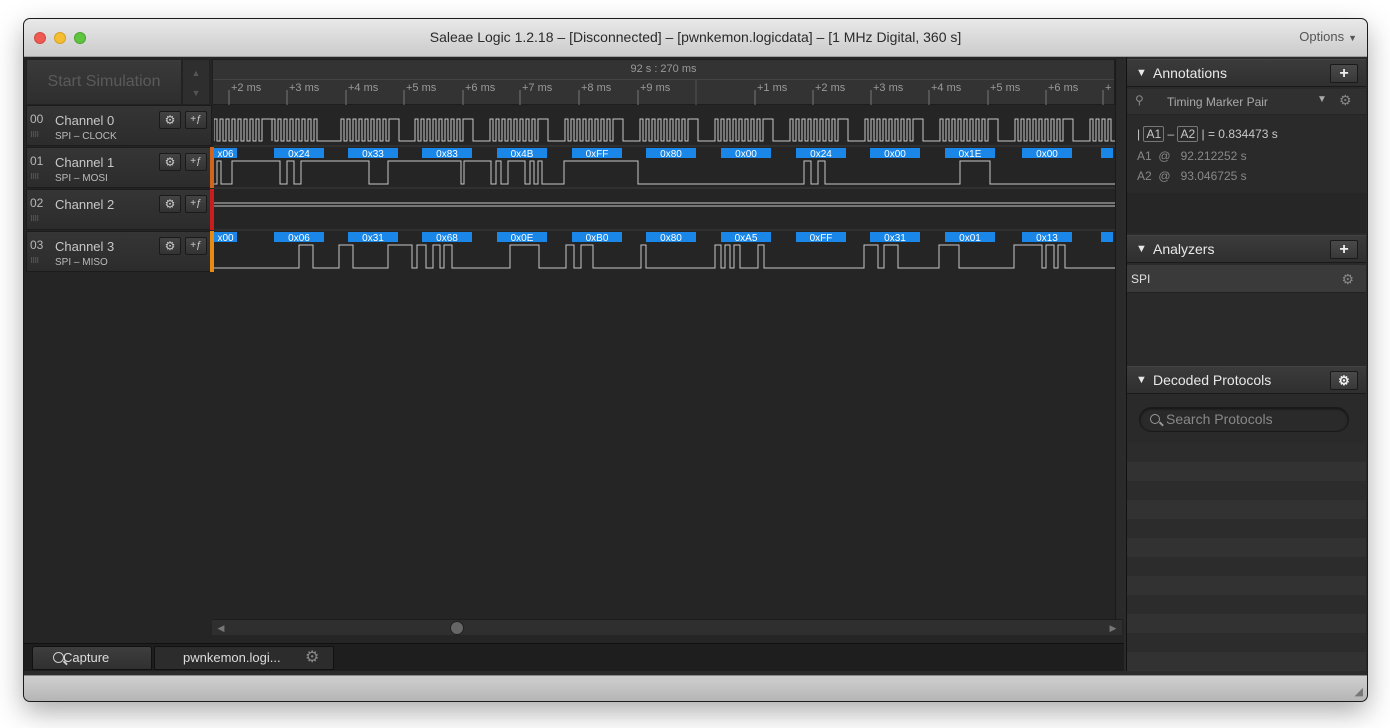 The width and height of the screenshot is (1390, 728). Describe the element at coordinates (1242, 134) in the screenshot. I see `delta-value: = 0.834473 s` at that location.